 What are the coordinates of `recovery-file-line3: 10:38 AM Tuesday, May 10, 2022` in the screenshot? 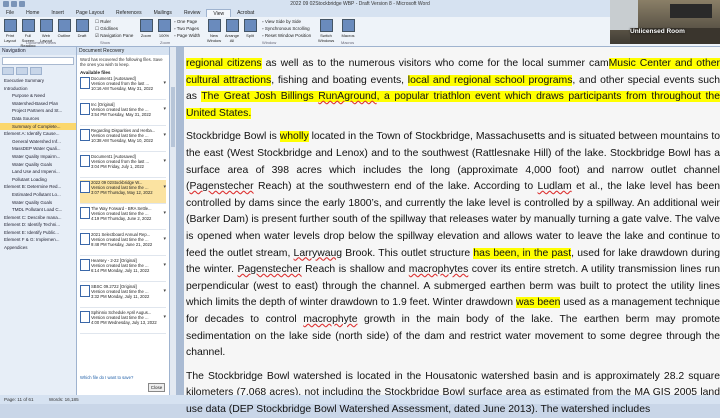 It's located at (122, 140).